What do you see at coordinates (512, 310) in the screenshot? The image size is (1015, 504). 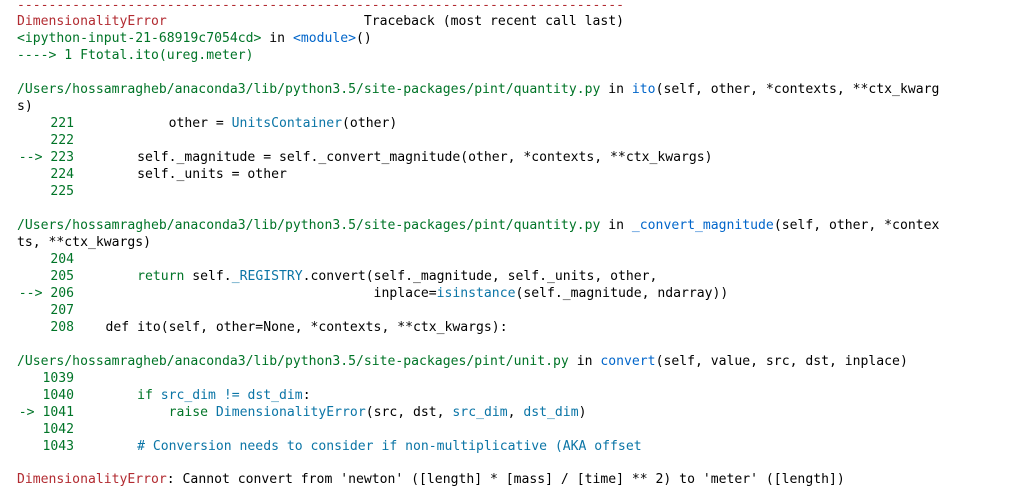 I see `code-line: 207` at bounding box center [512, 310].